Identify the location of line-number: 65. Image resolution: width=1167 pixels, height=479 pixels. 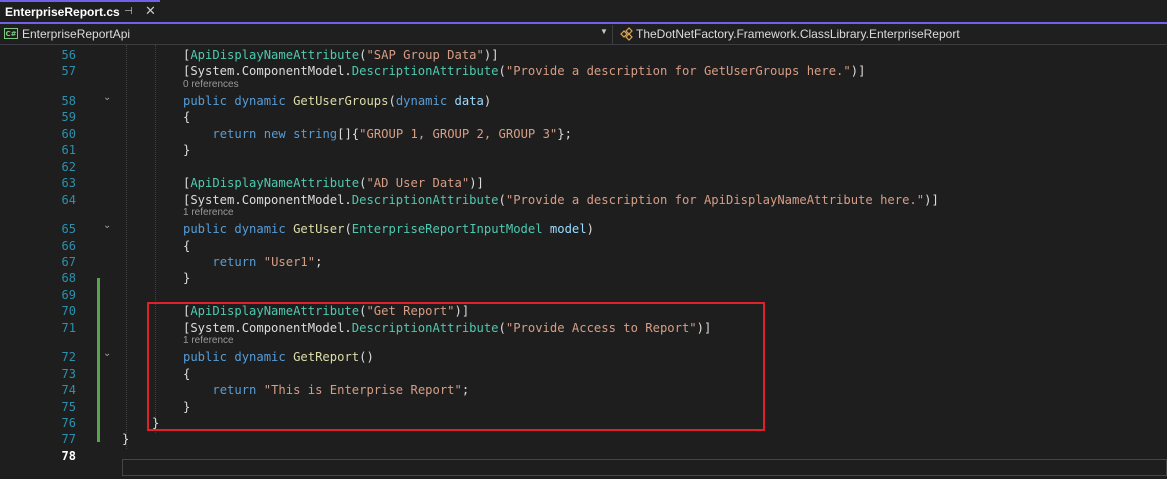
(68, 229).